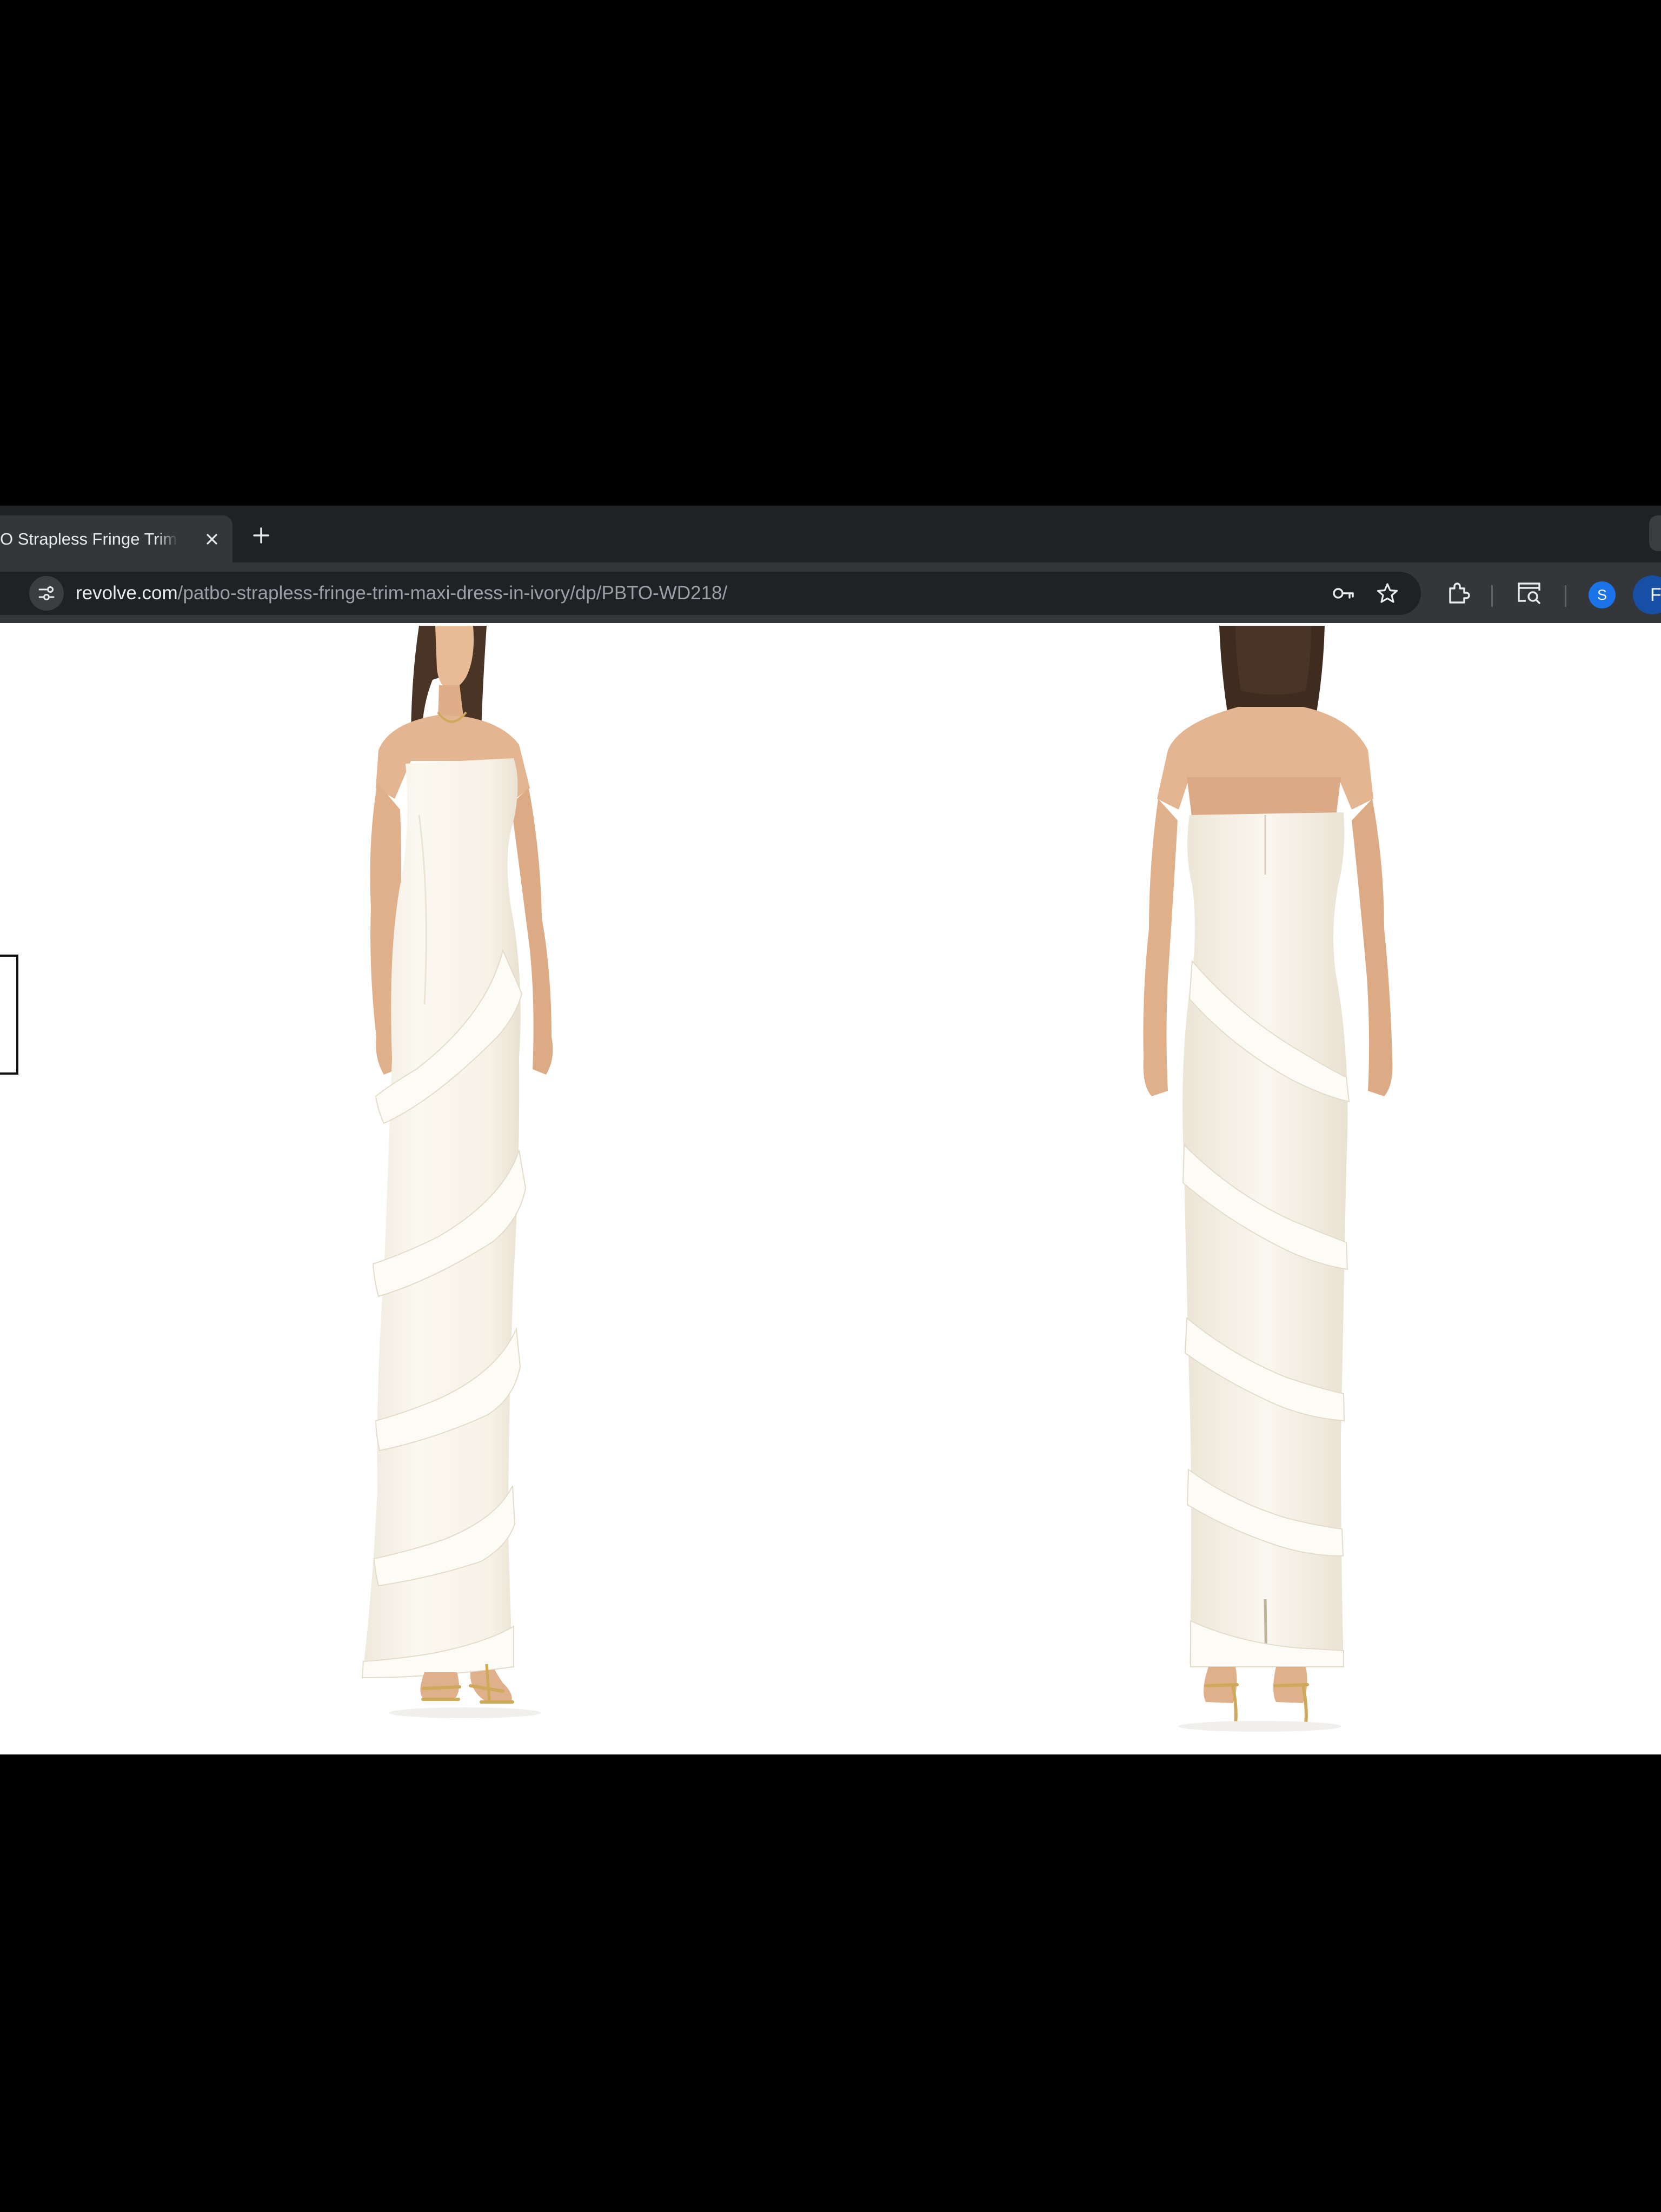 This screenshot has height=2212, width=1661. Describe the element at coordinates (830, 534) in the screenshot. I see `tab-strip: O Strapless Fringe Trim Maxi` at that location.